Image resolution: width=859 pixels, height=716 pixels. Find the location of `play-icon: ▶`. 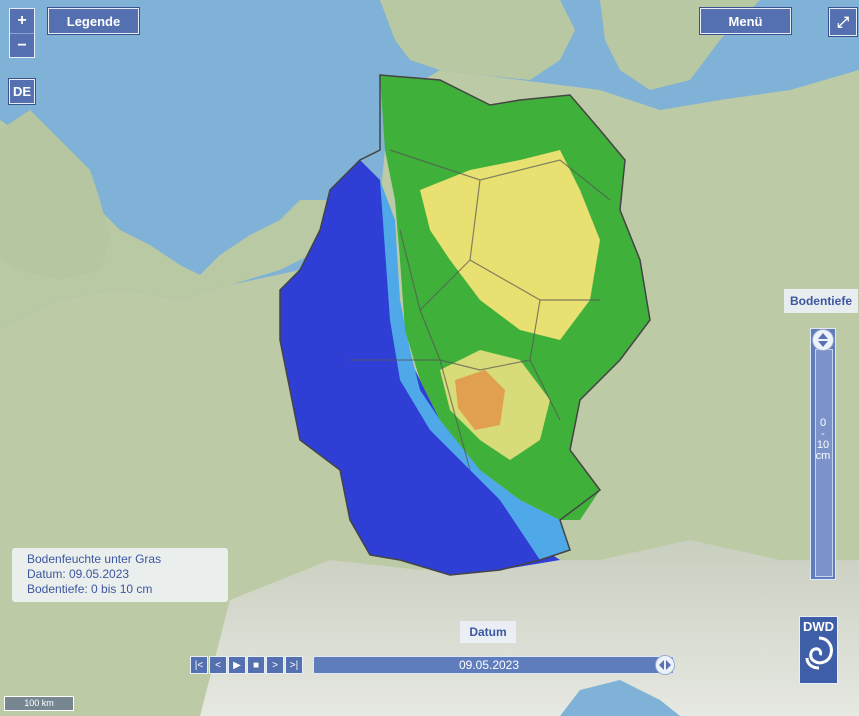

play-icon: ▶ is located at coordinates (237, 665).